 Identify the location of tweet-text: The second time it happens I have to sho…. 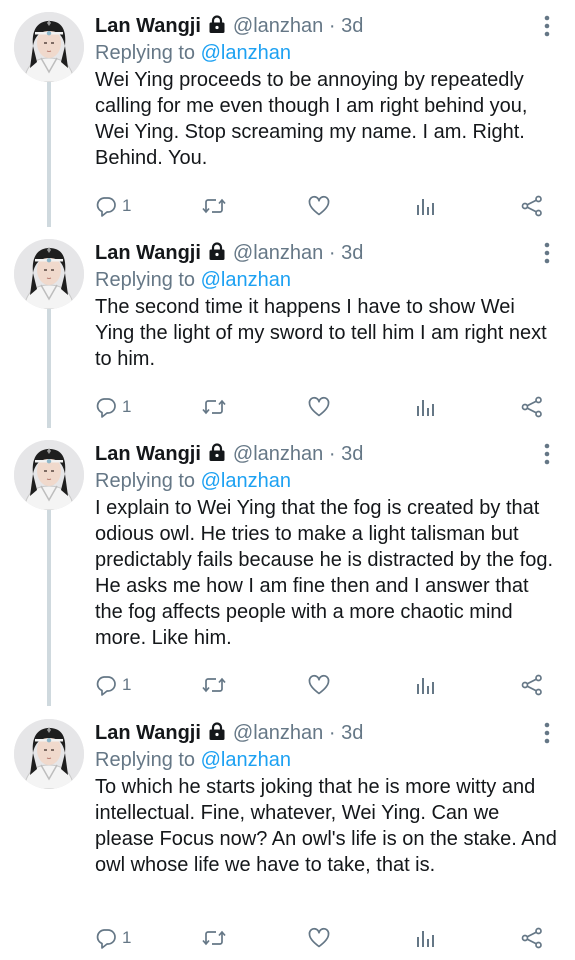
(321, 333).